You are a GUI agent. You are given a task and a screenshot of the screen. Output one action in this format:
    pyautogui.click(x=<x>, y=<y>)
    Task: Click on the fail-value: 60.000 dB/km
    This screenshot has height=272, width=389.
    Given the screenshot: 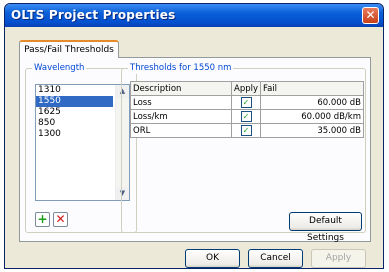 What is the action you would take?
    pyautogui.click(x=312, y=116)
    